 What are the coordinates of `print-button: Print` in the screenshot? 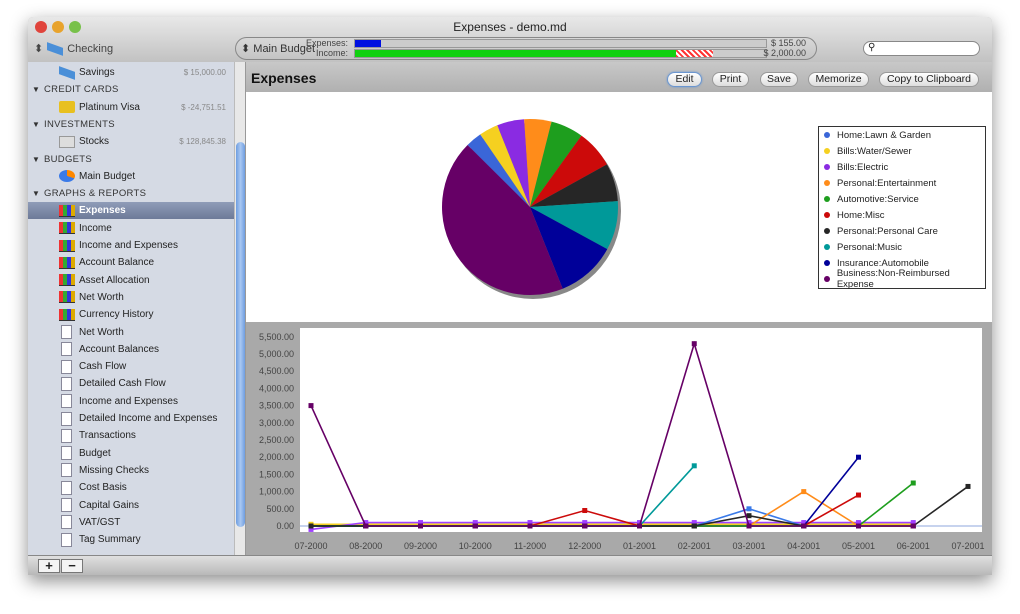 It's located at (730, 79).